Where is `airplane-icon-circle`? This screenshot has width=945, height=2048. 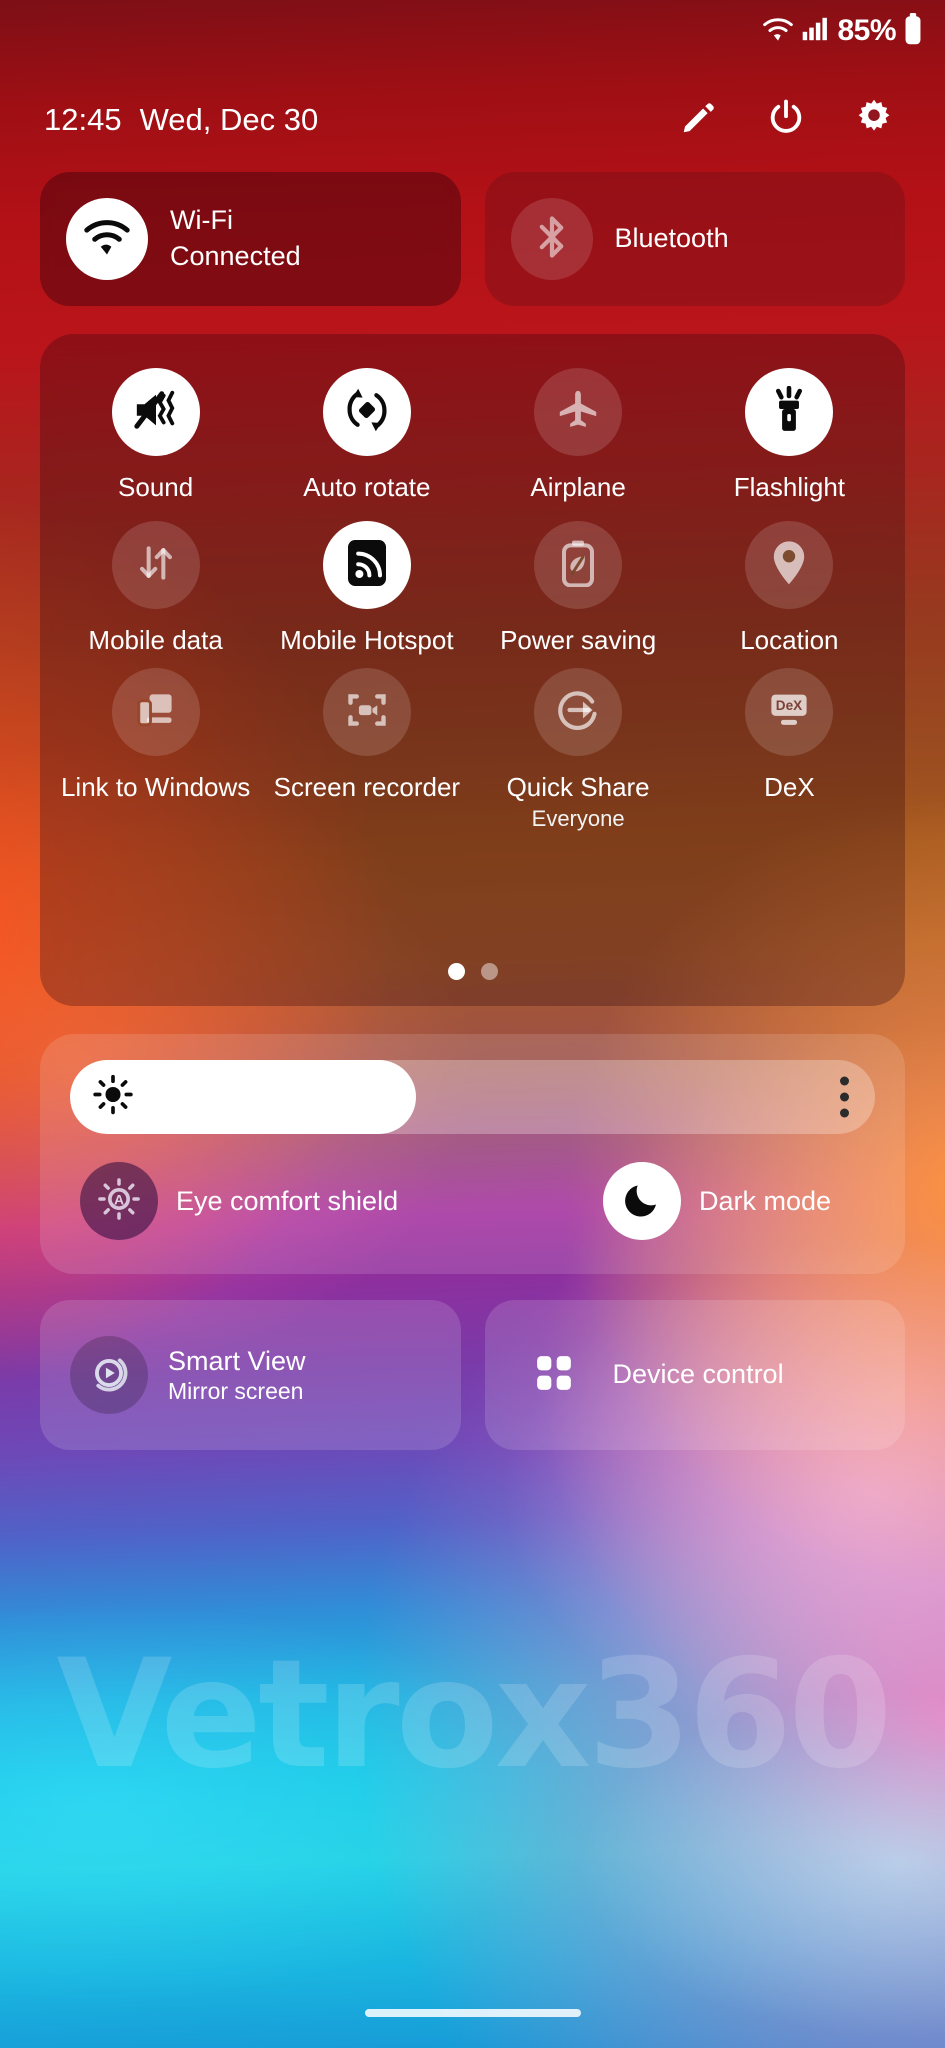
airplane-icon-circle is located at coordinates (578, 412).